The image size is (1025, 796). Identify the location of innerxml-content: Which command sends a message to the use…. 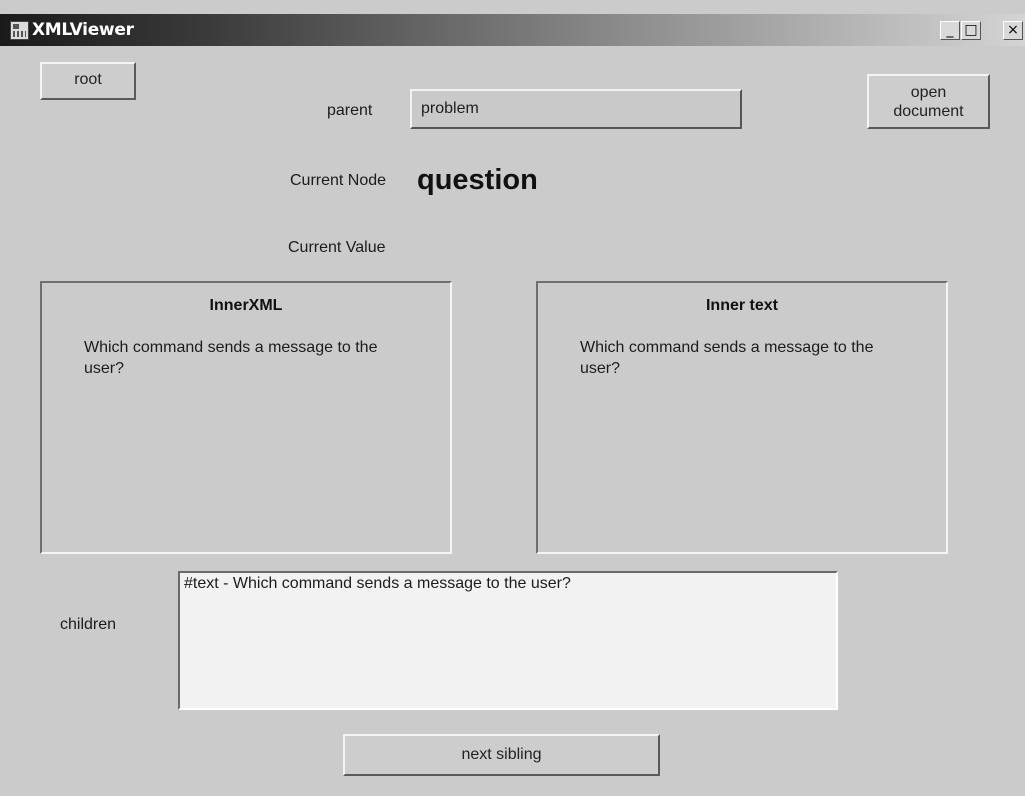
(231, 358).